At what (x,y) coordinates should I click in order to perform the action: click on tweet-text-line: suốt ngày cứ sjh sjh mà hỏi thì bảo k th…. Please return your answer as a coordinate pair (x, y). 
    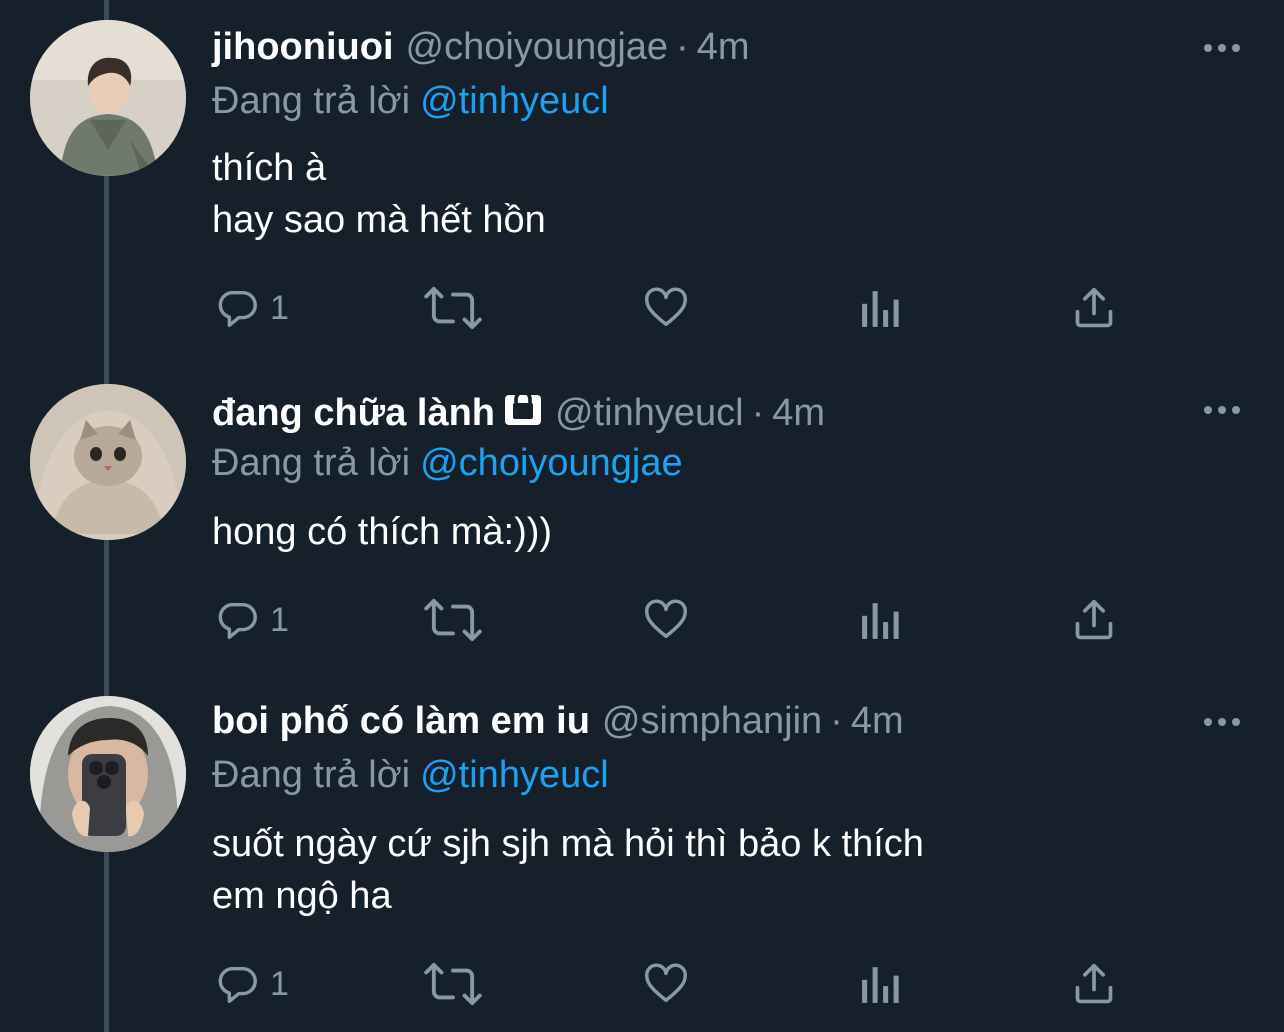
    Looking at the image, I should click on (568, 844).